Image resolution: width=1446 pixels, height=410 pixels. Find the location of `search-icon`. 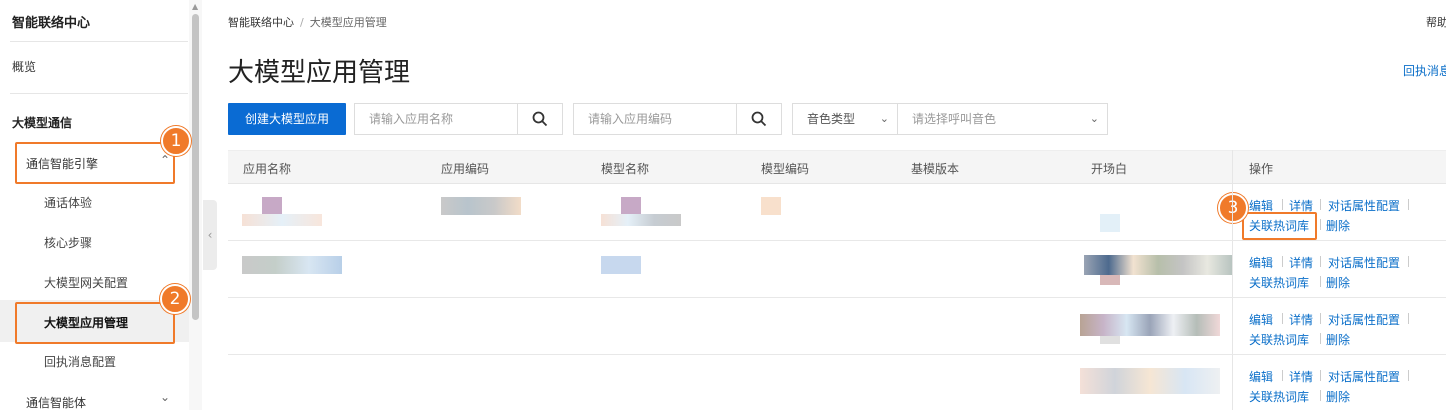

search-icon is located at coordinates (540, 119).